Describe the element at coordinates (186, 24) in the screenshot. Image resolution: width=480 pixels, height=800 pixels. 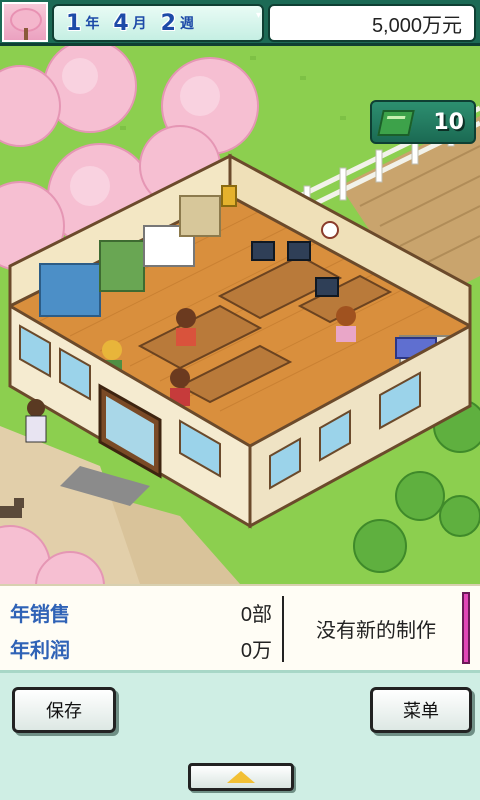
I see `week-unit: 週` at that location.